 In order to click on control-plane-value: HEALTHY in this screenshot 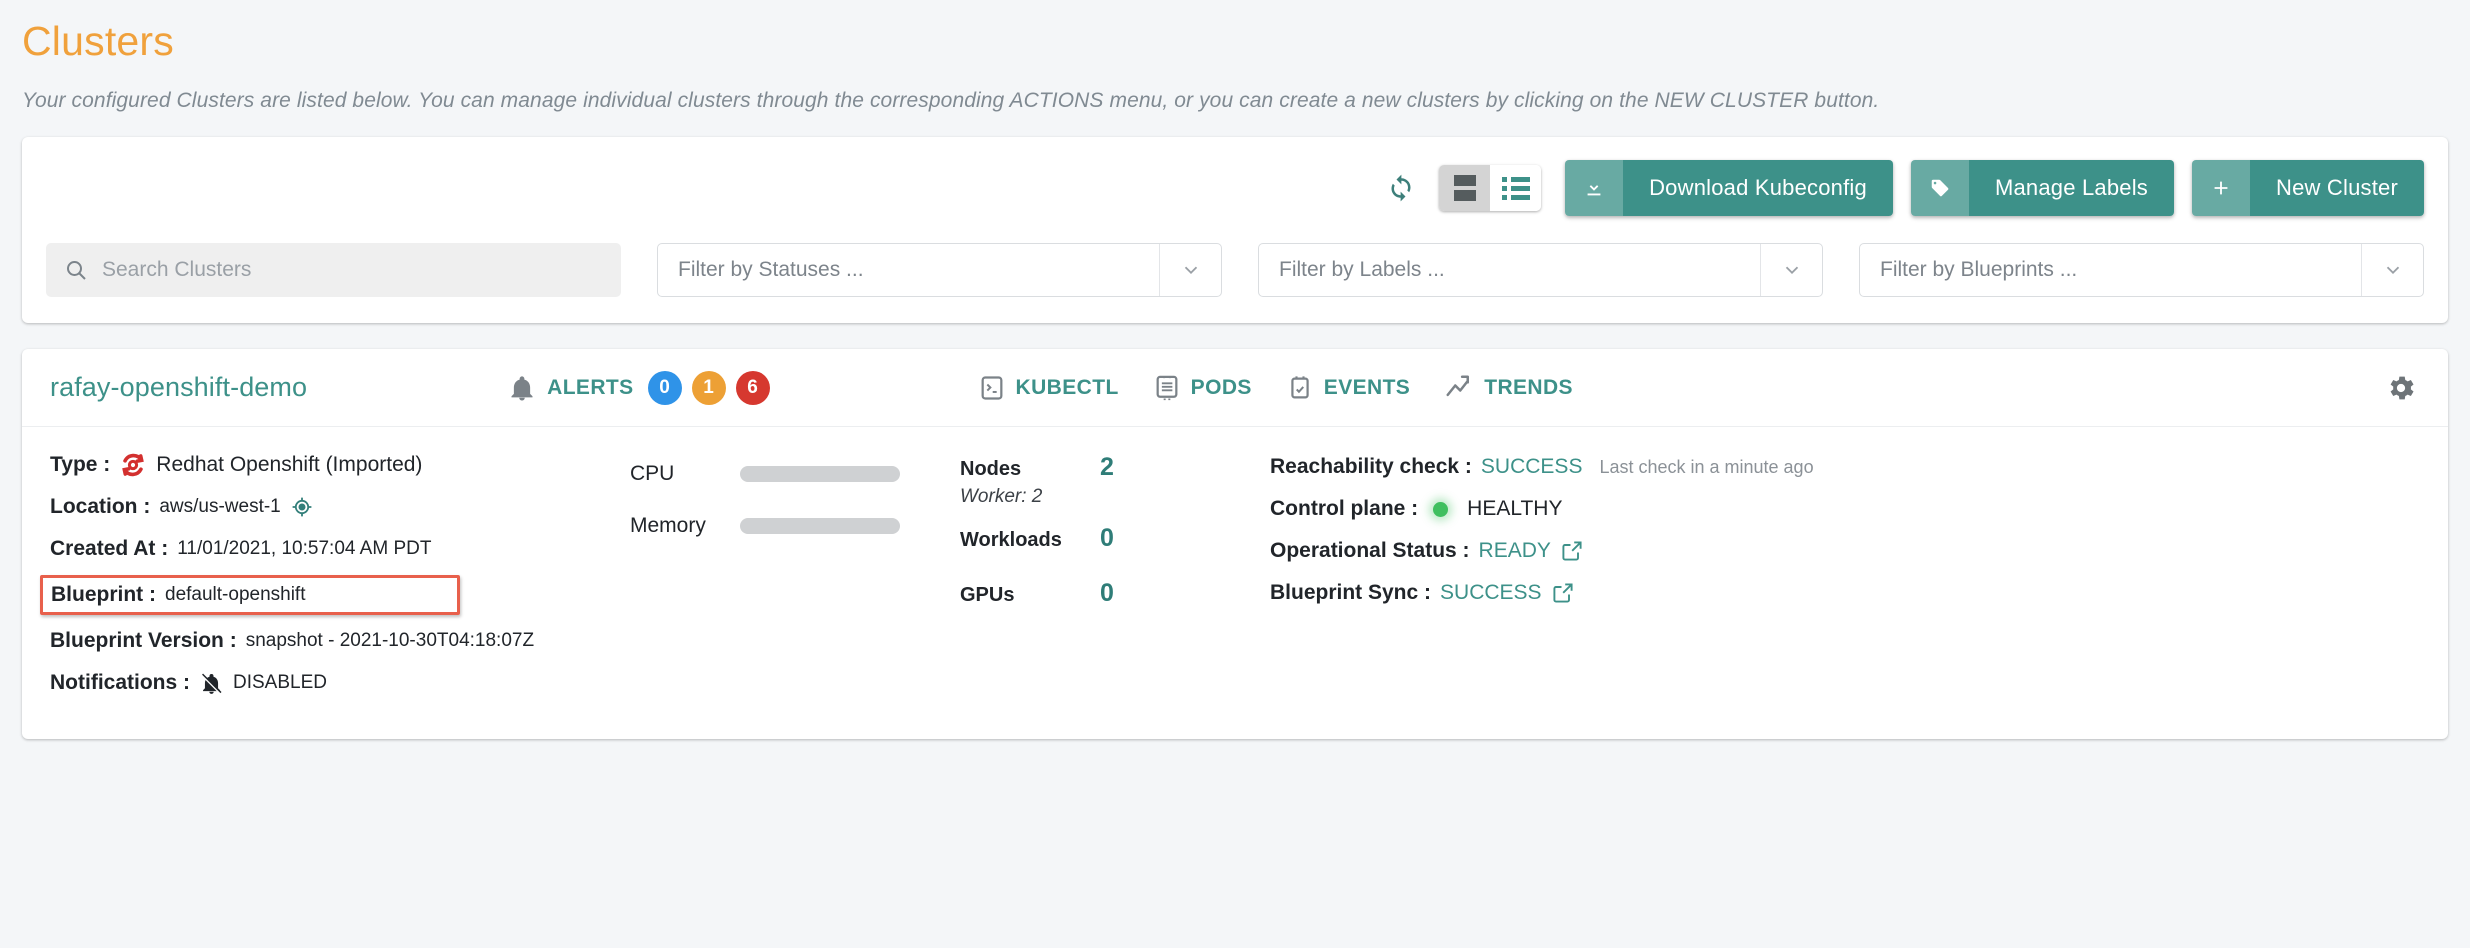, I will do `click(1515, 509)`.